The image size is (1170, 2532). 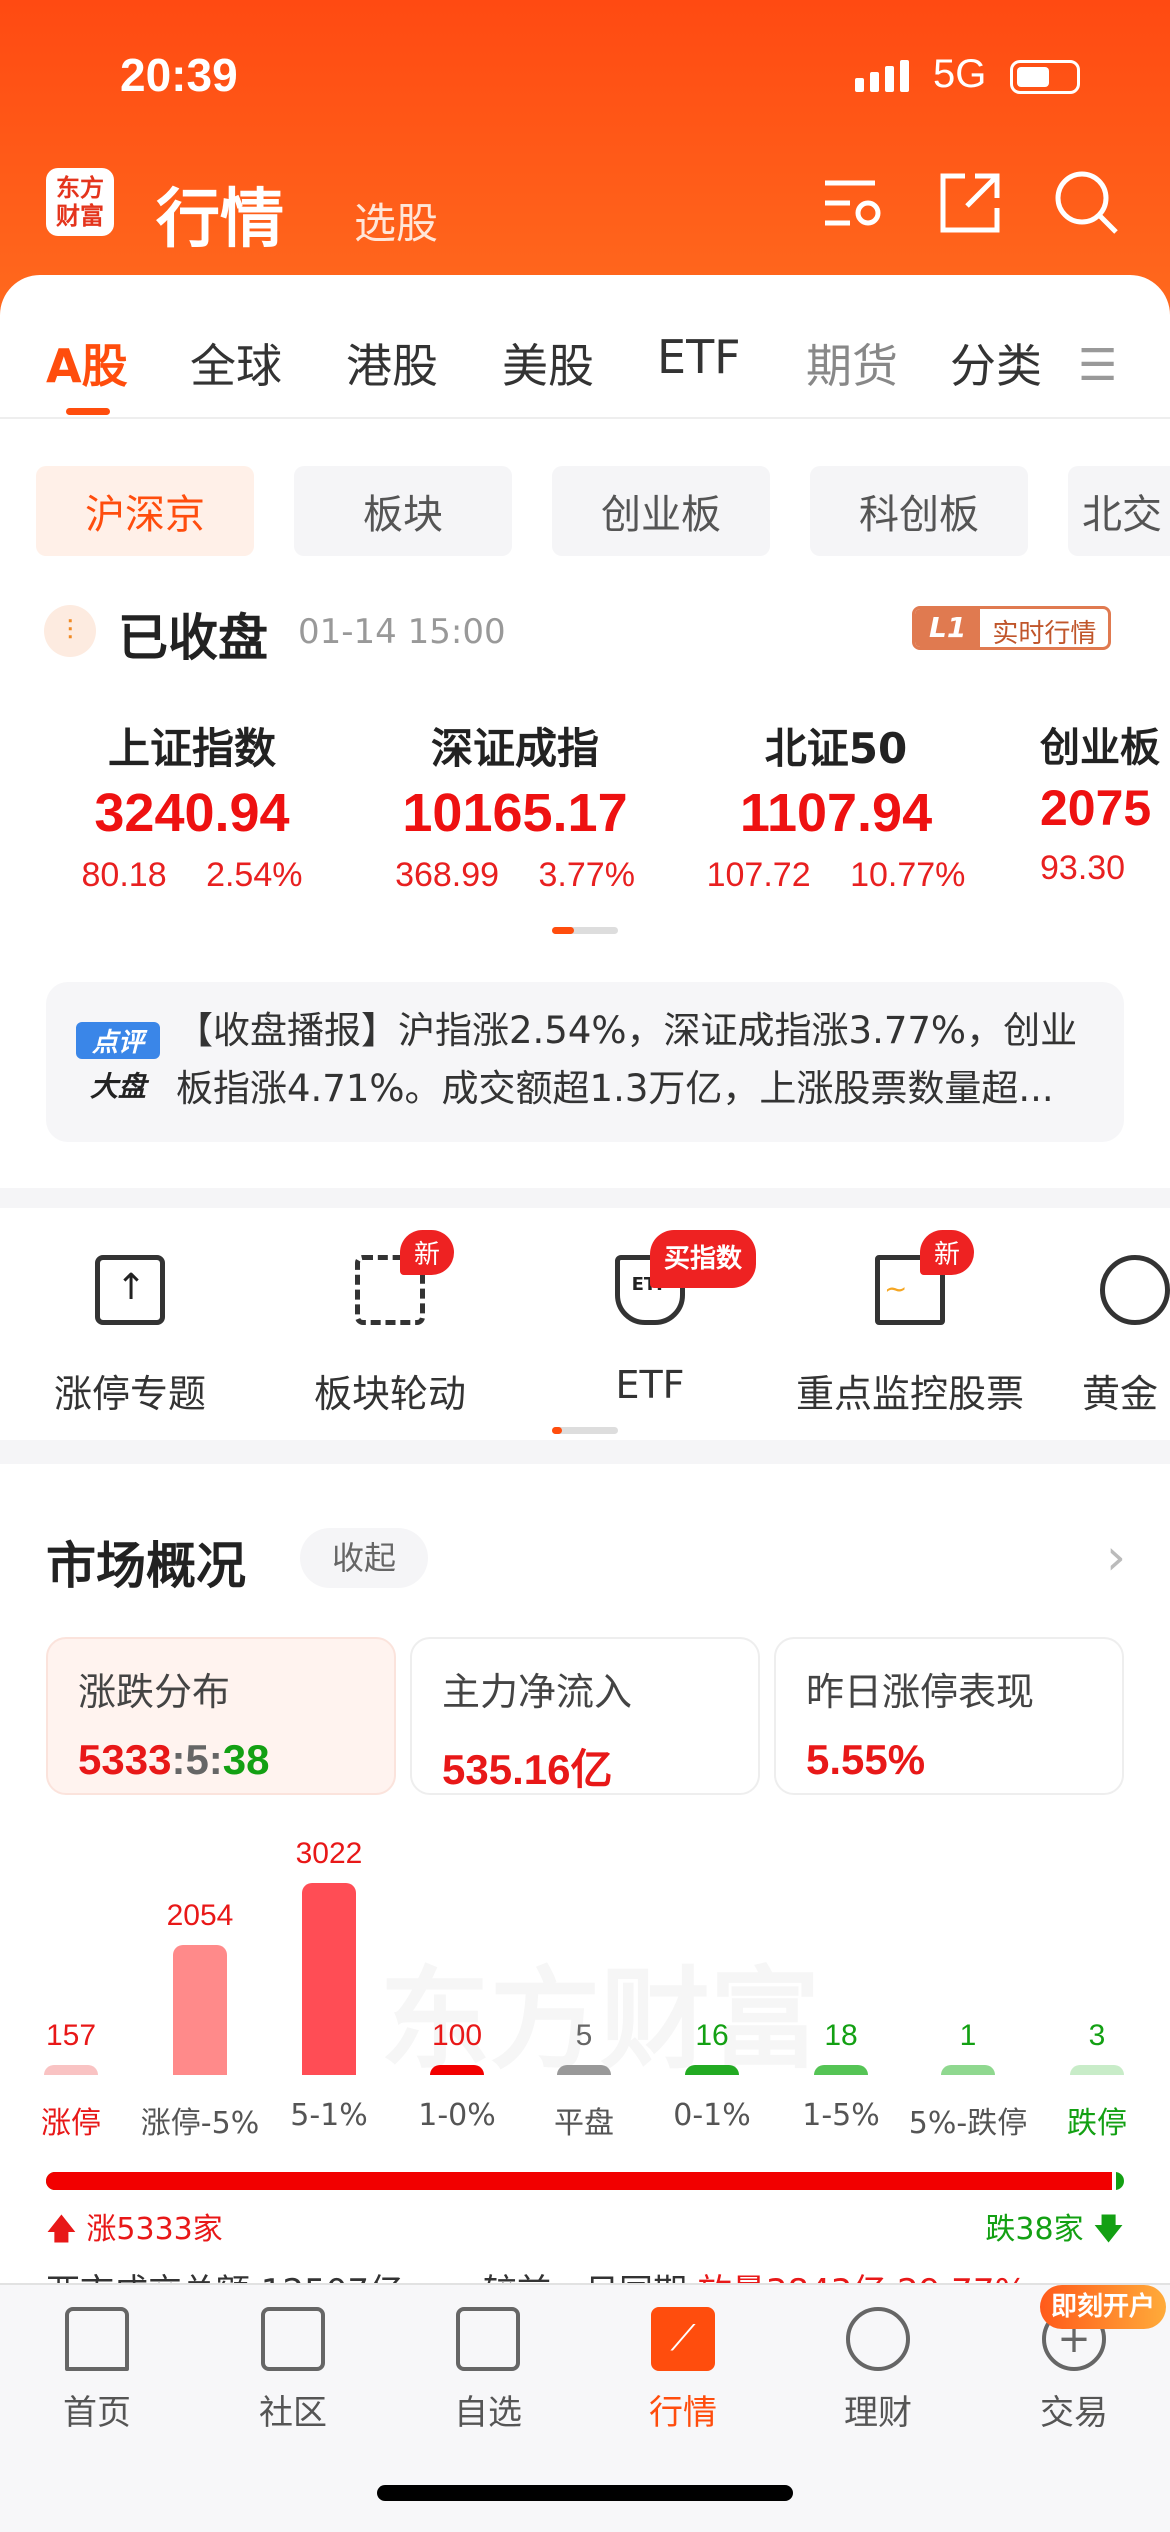 What do you see at coordinates (405, 1277) in the screenshot?
I see `rotation-icon: 新` at bounding box center [405, 1277].